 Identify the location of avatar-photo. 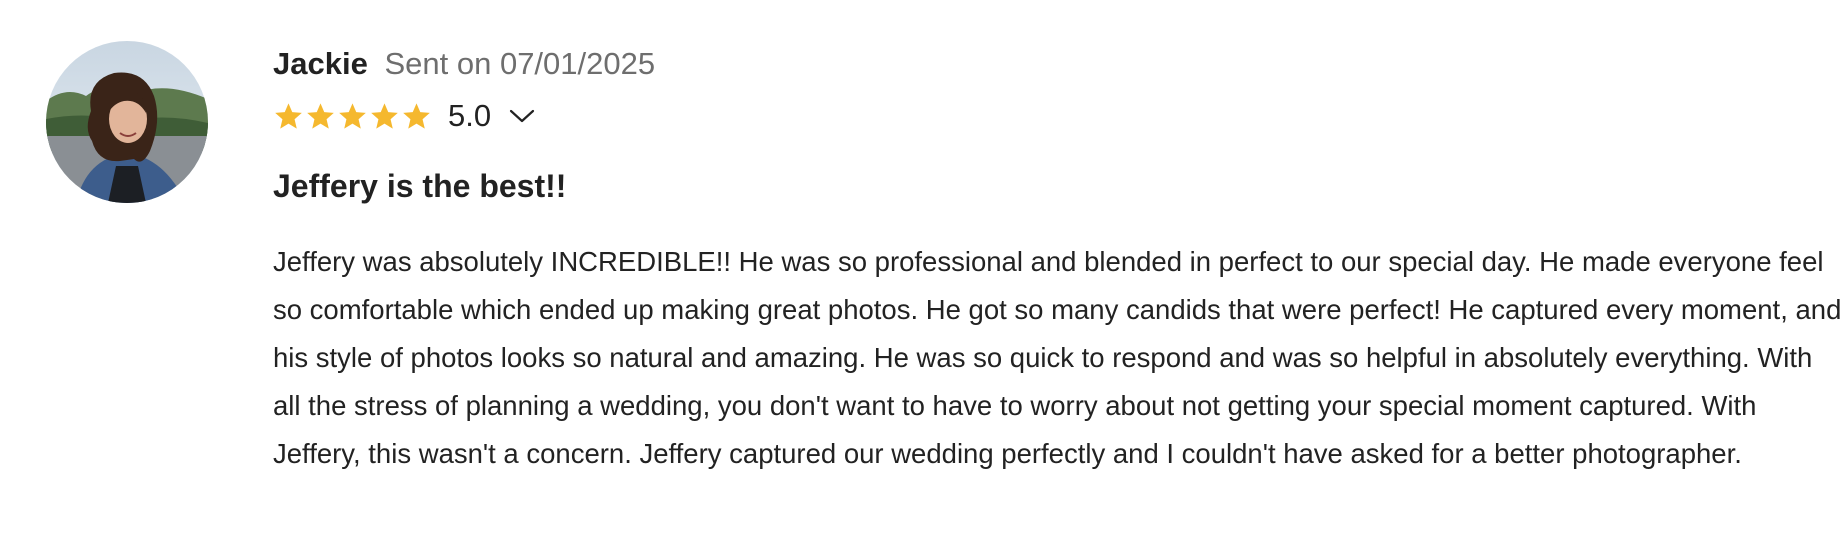
(127, 122).